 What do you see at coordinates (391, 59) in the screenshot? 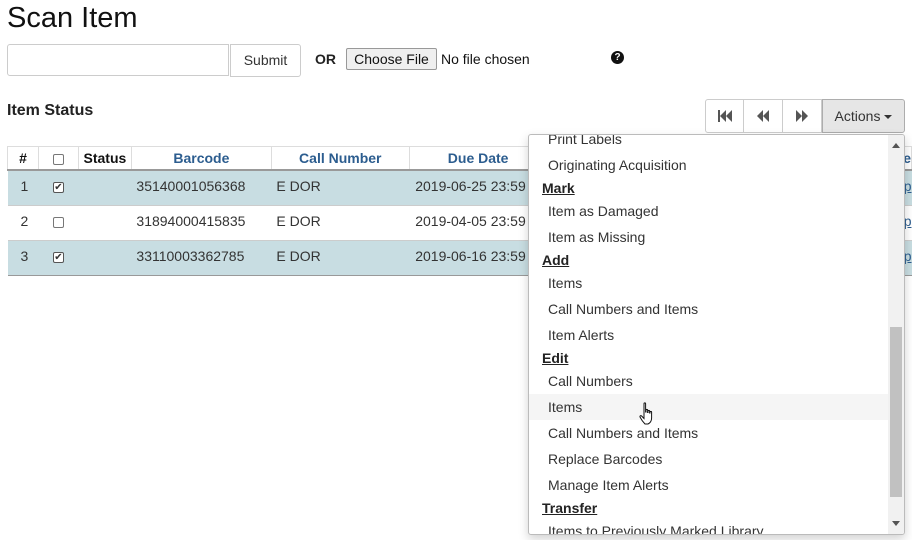
I see `choose-file-button: Choose File` at bounding box center [391, 59].